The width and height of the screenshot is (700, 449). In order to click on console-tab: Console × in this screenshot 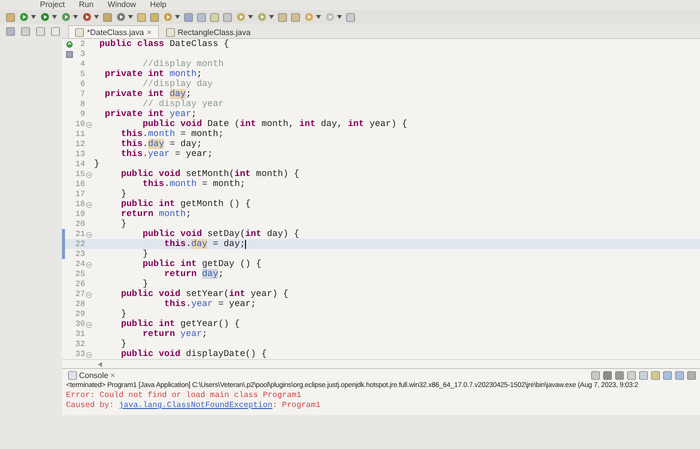, I will do `click(92, 375)`.